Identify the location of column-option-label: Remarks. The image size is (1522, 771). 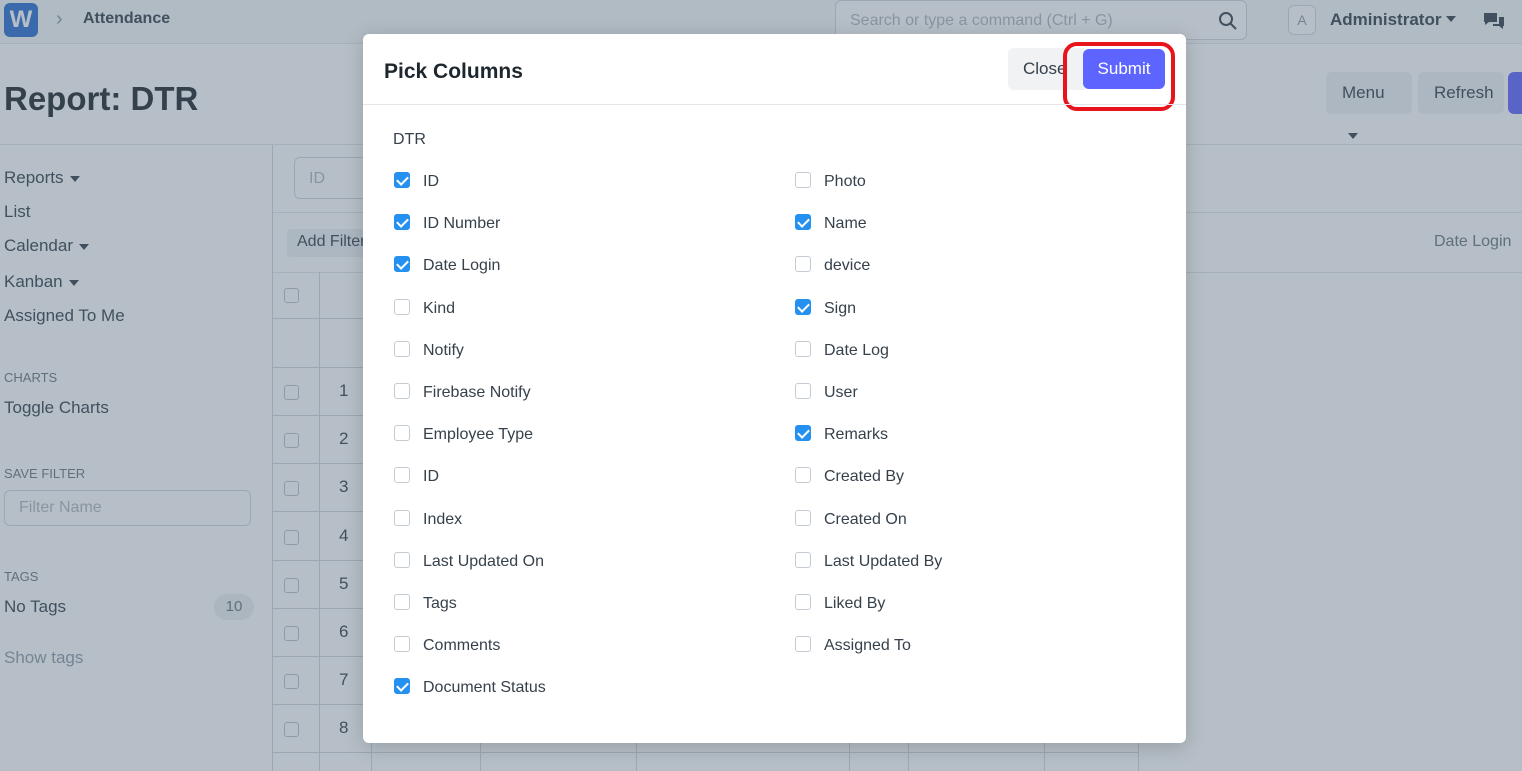
(856, 435).